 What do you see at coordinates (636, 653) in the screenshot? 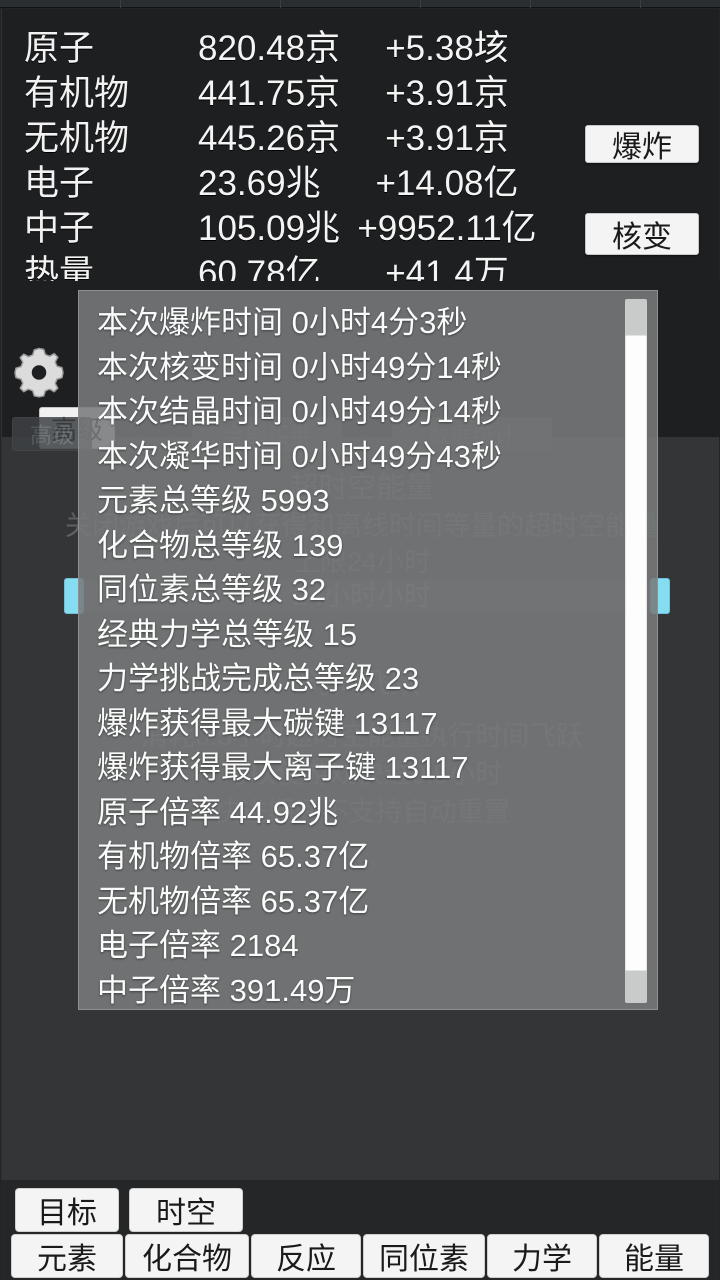
I see `modal-scrollbar-thumb` at bounding box center [636, 653].